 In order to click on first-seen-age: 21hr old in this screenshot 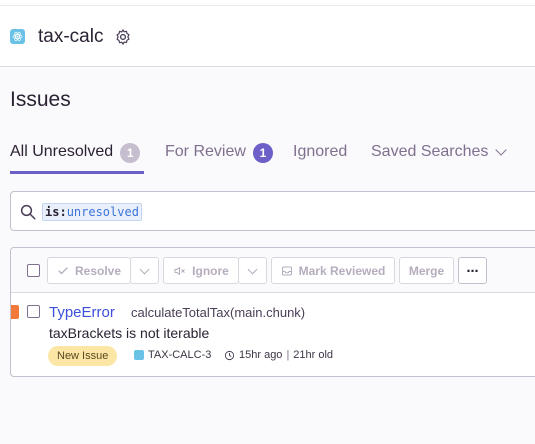, I will do `click(313, 355)`.